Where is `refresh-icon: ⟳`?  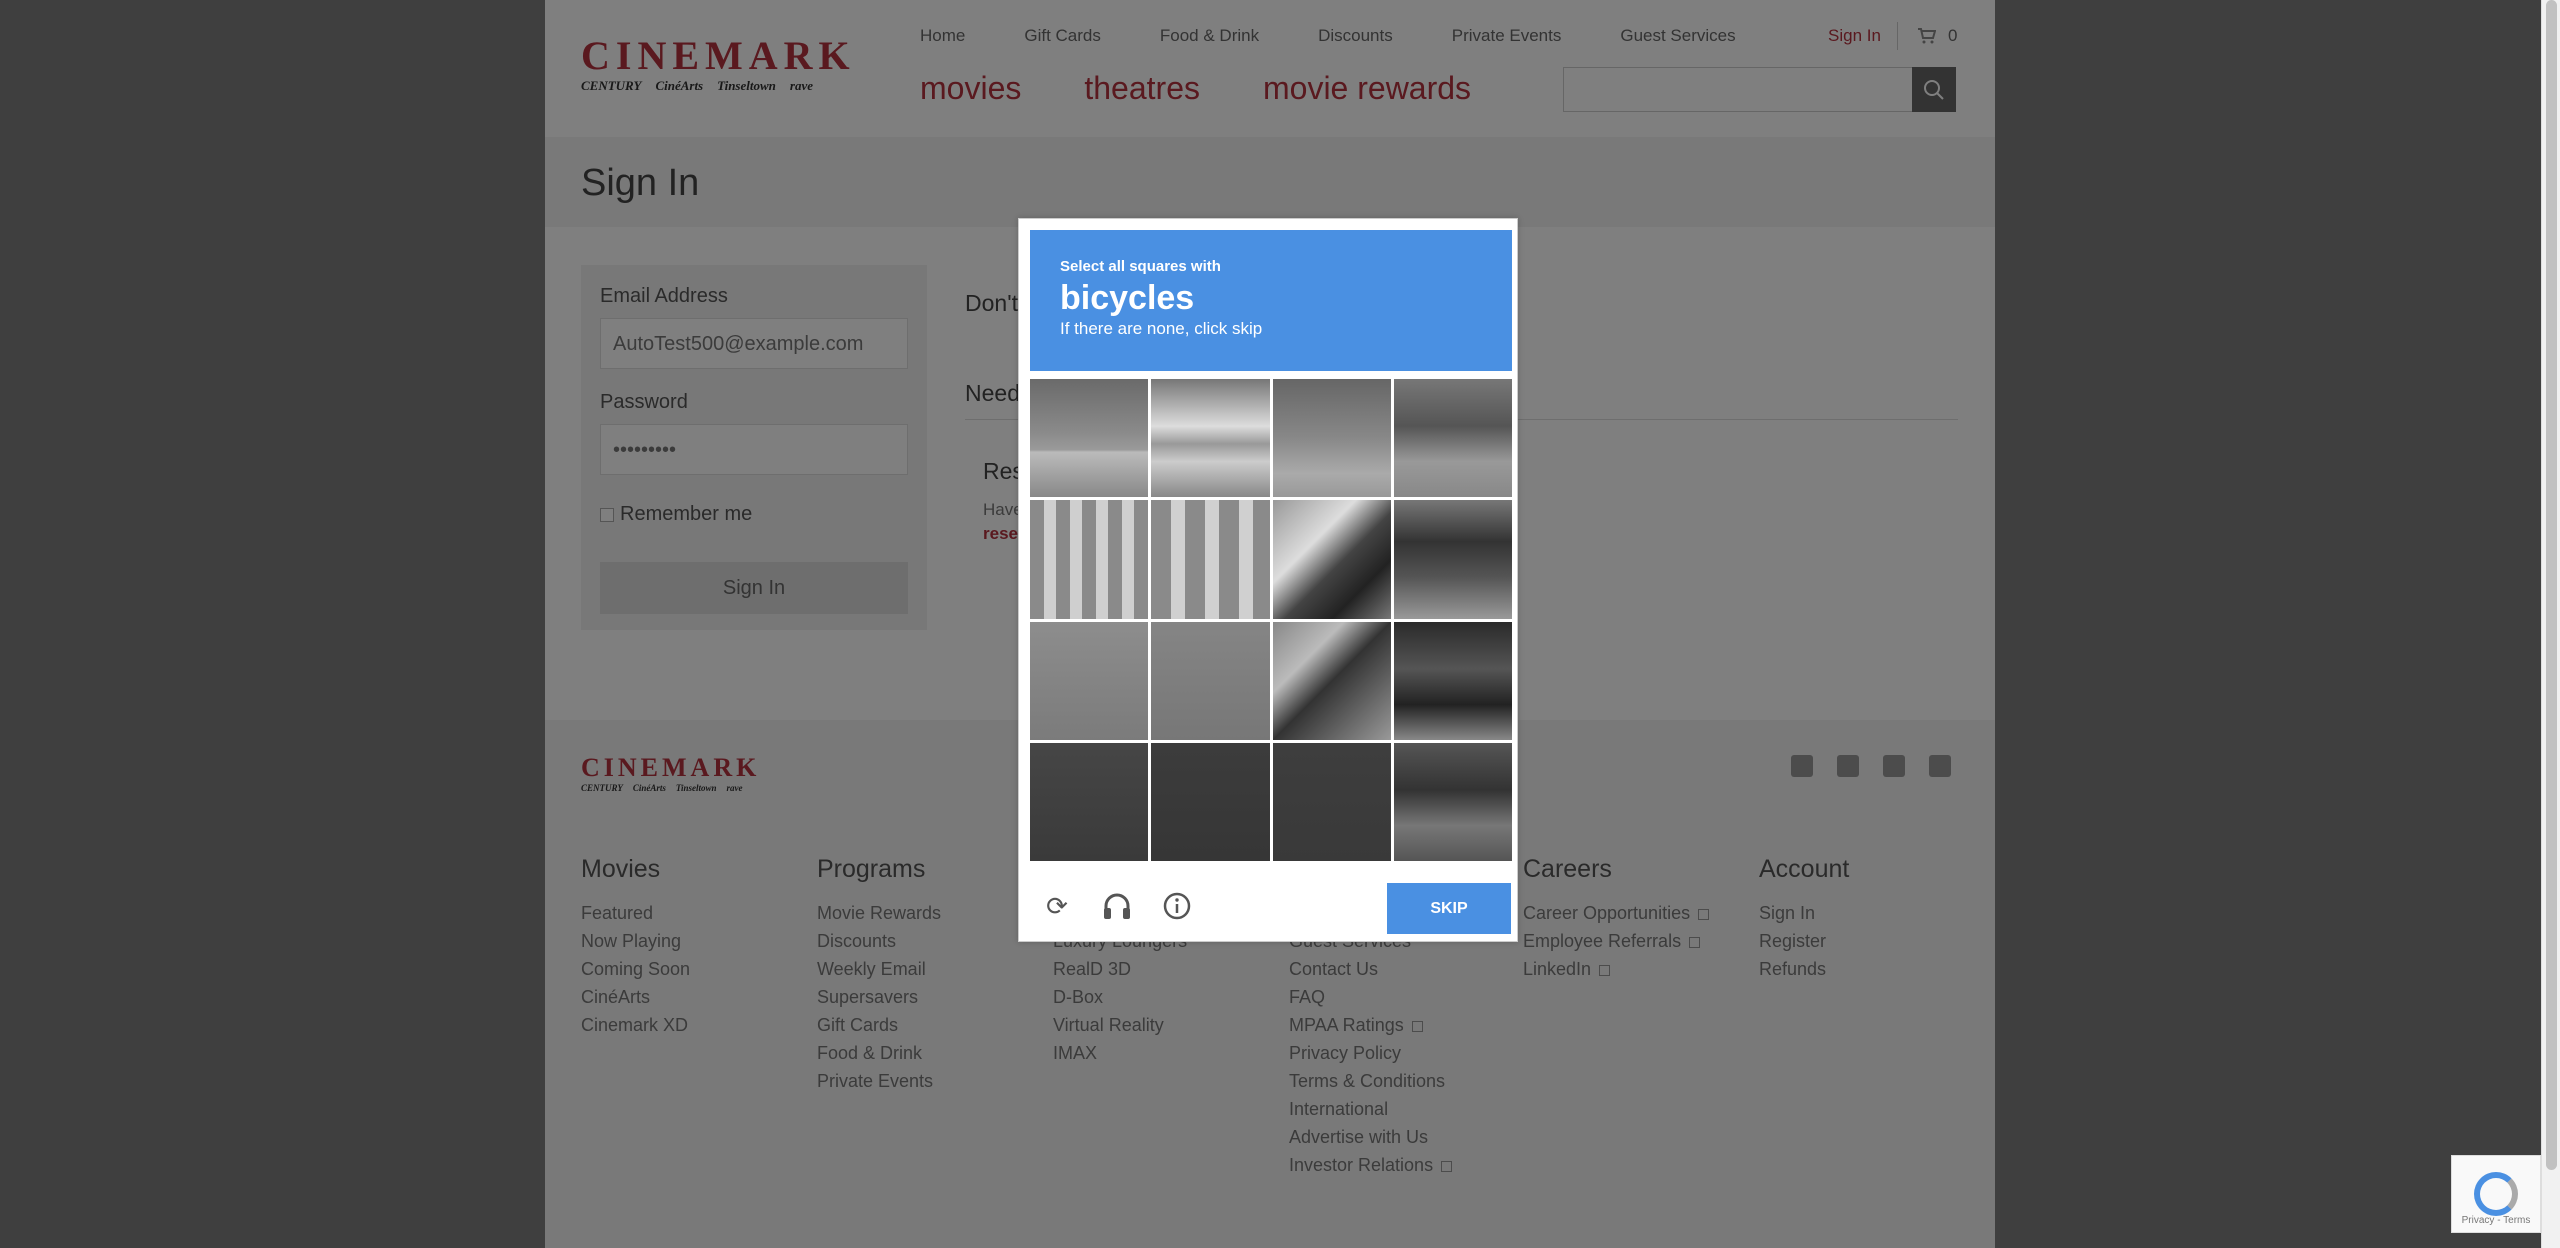
refresh-icon: ⟳ is located at coordinates (1057, 906).